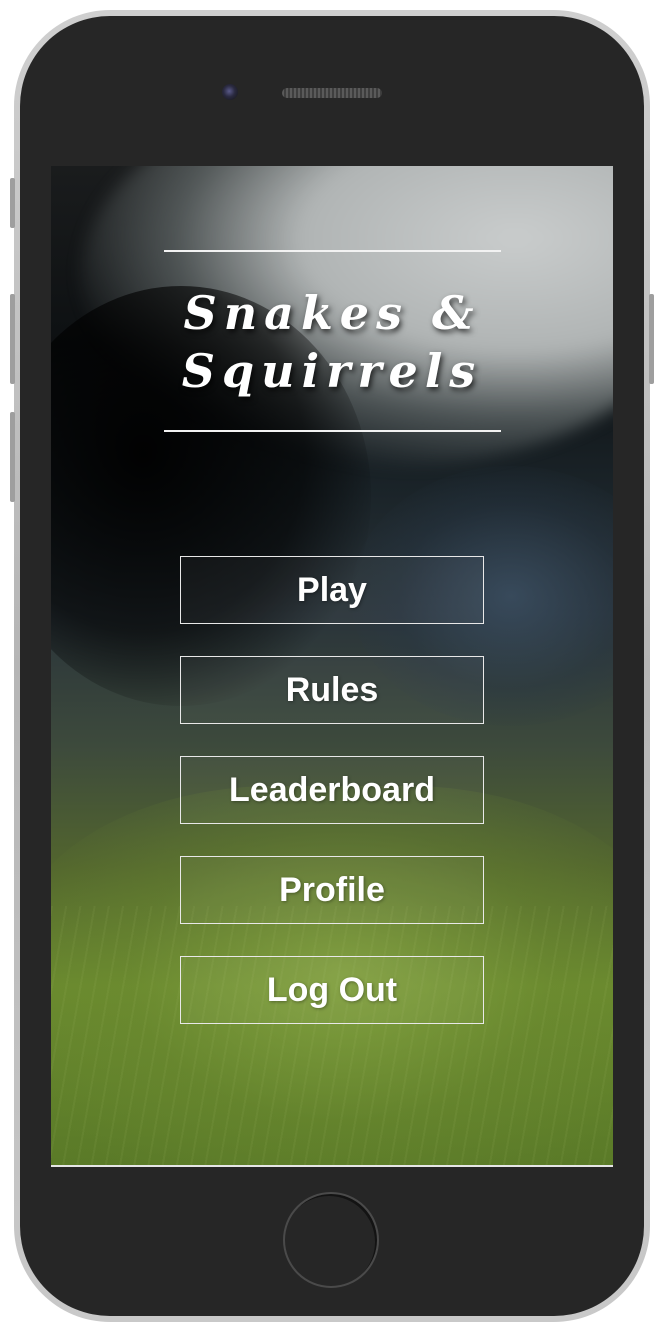 Image resolution: width=662 pixels, height=1338 pixels. What do you see at coordinates (331, 1240) in the screenshot?
I see `home-button` at bounding box center [331, 1240].